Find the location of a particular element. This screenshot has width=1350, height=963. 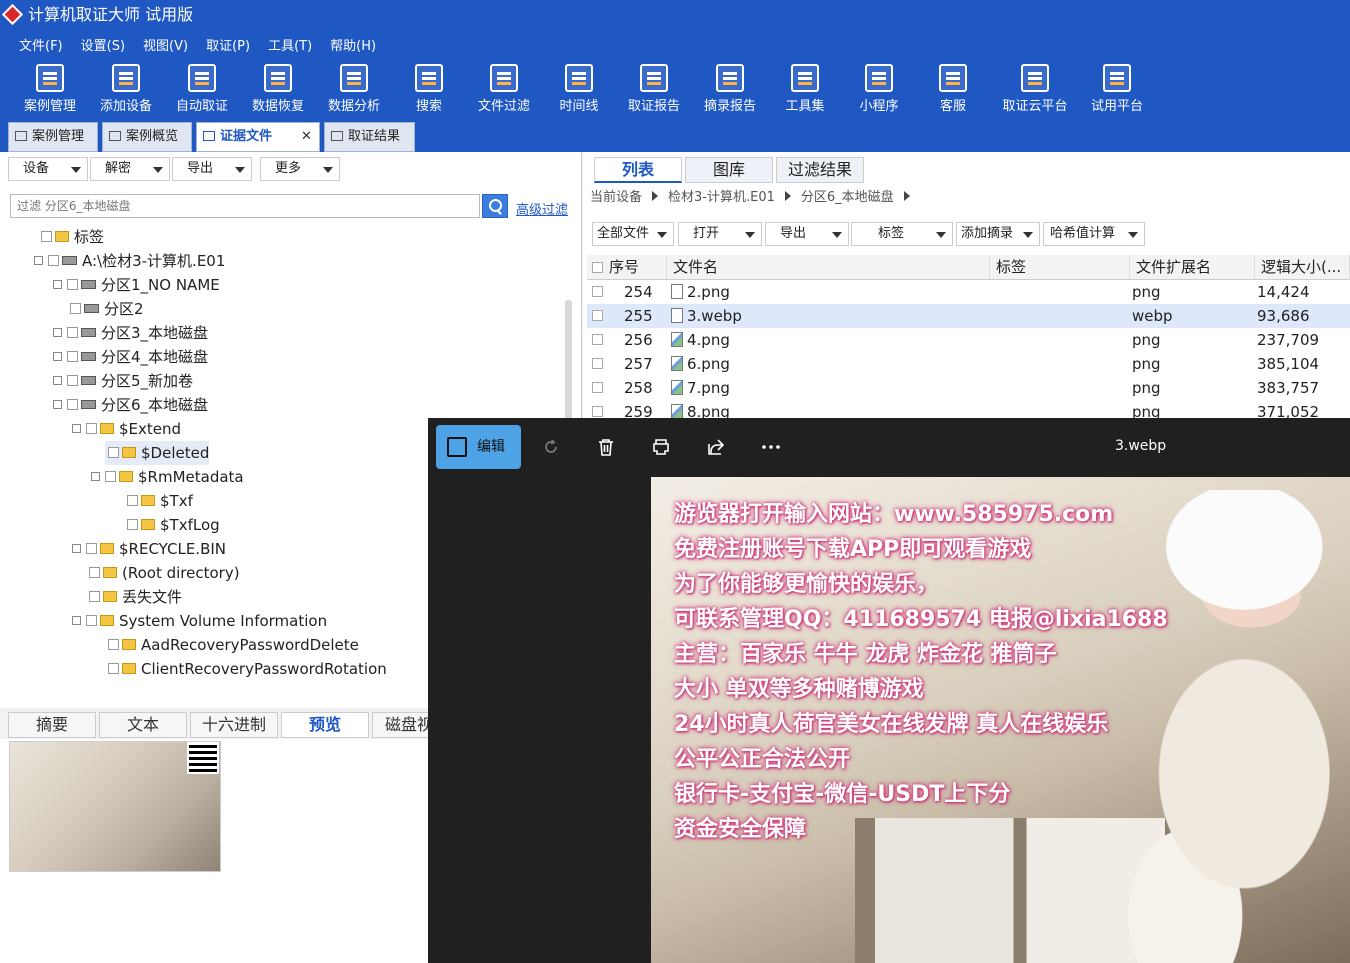

tree-item-partition1: 分区1_NO NAME is located at coordinates (136, 285).